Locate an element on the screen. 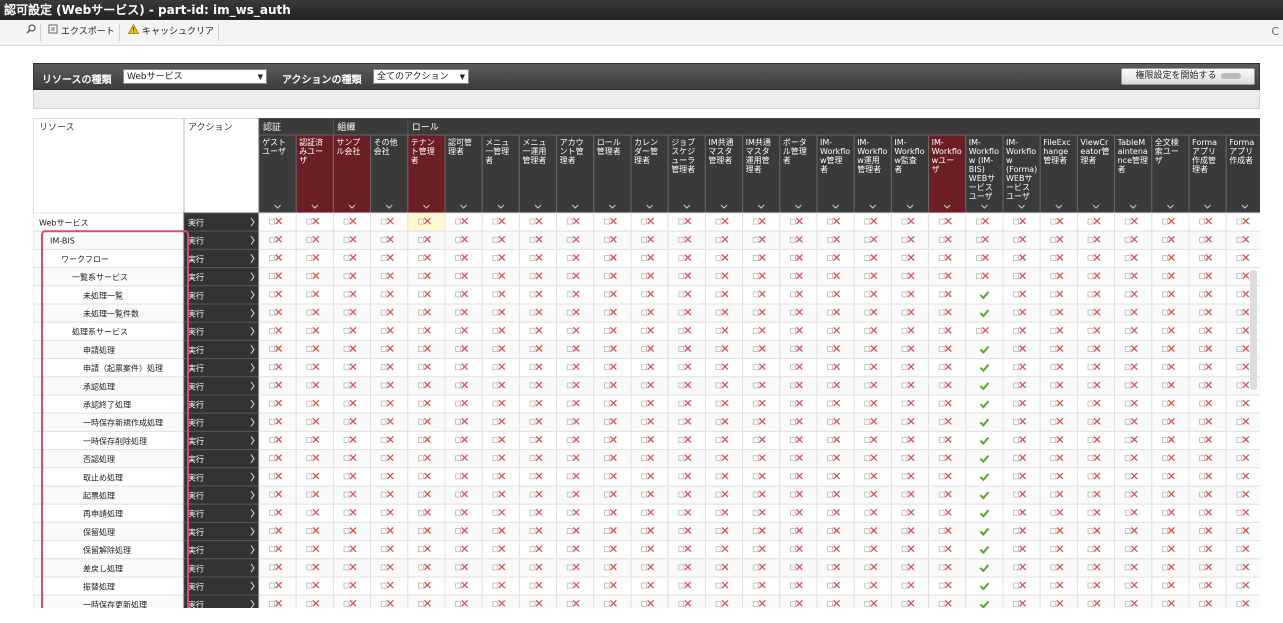 The image size is (1283, 623). column-header-label: メニュ一運用管理者 is located at coordinates (534, 151).